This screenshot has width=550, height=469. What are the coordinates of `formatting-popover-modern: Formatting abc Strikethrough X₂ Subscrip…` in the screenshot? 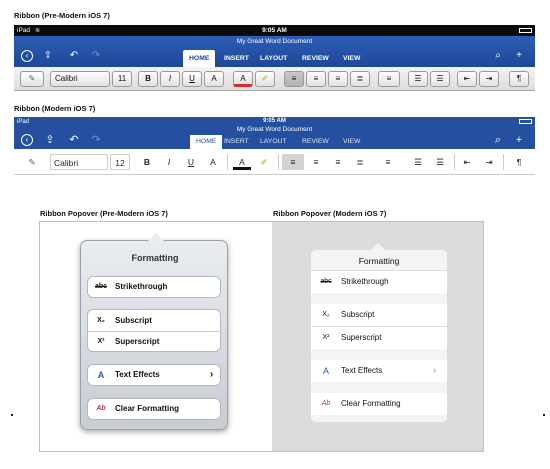 It's located at (379, 332).